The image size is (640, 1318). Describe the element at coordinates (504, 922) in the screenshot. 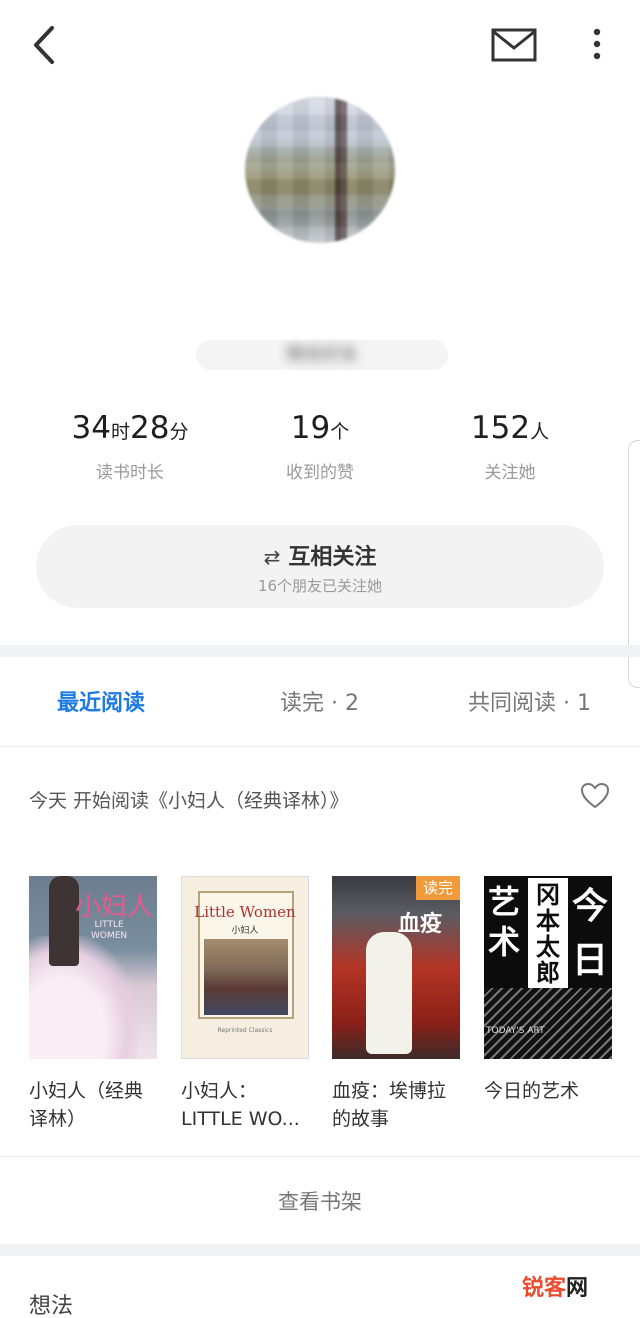

I see `cover-title: 艺术` at that location.